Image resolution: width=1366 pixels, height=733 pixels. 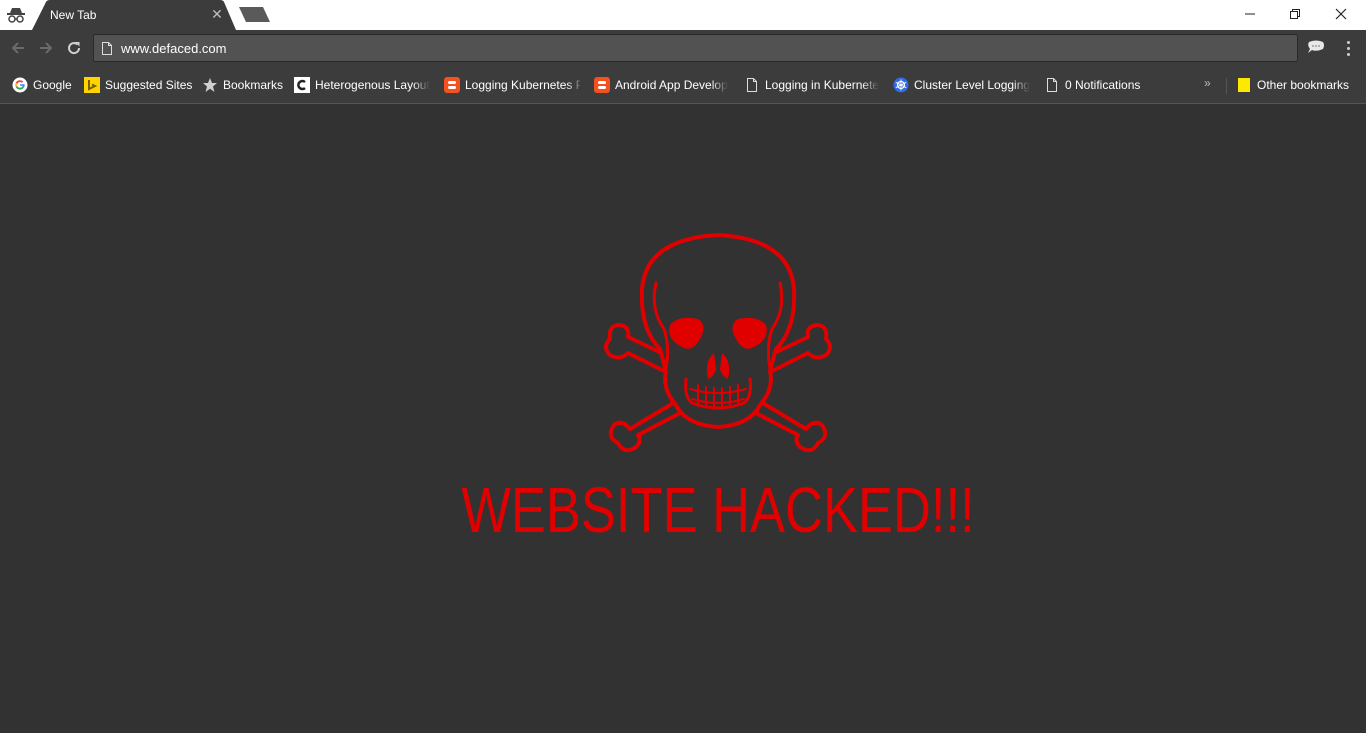 I want to click on bookmark-notifications: 0 Notifications, so click(x=1092, y=85).